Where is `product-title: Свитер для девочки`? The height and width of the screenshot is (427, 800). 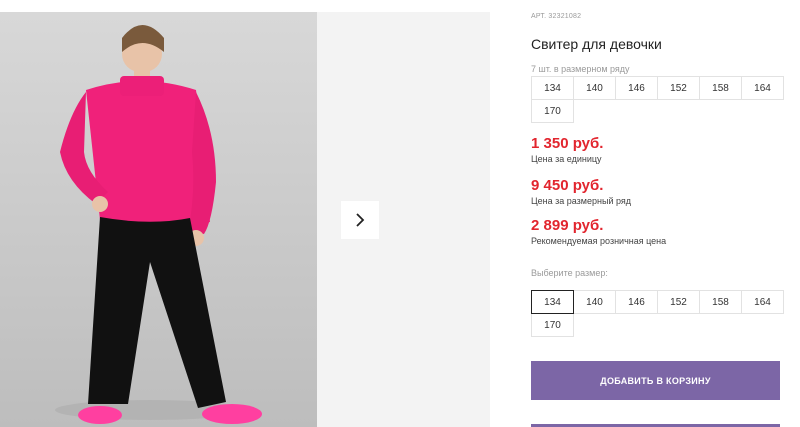 product-title: Свитер для девочки is located at coordinates (596, 44).